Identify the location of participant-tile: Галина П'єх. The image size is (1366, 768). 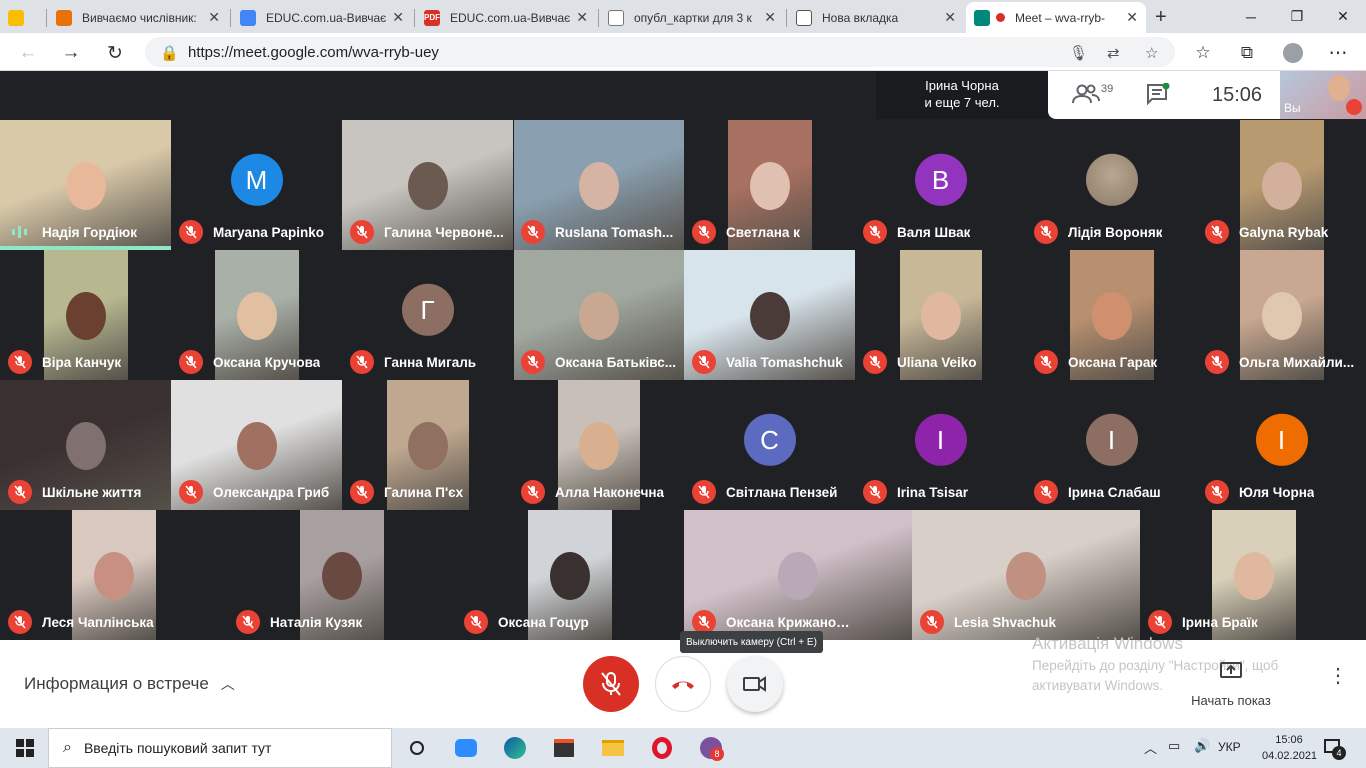
(427, 445).